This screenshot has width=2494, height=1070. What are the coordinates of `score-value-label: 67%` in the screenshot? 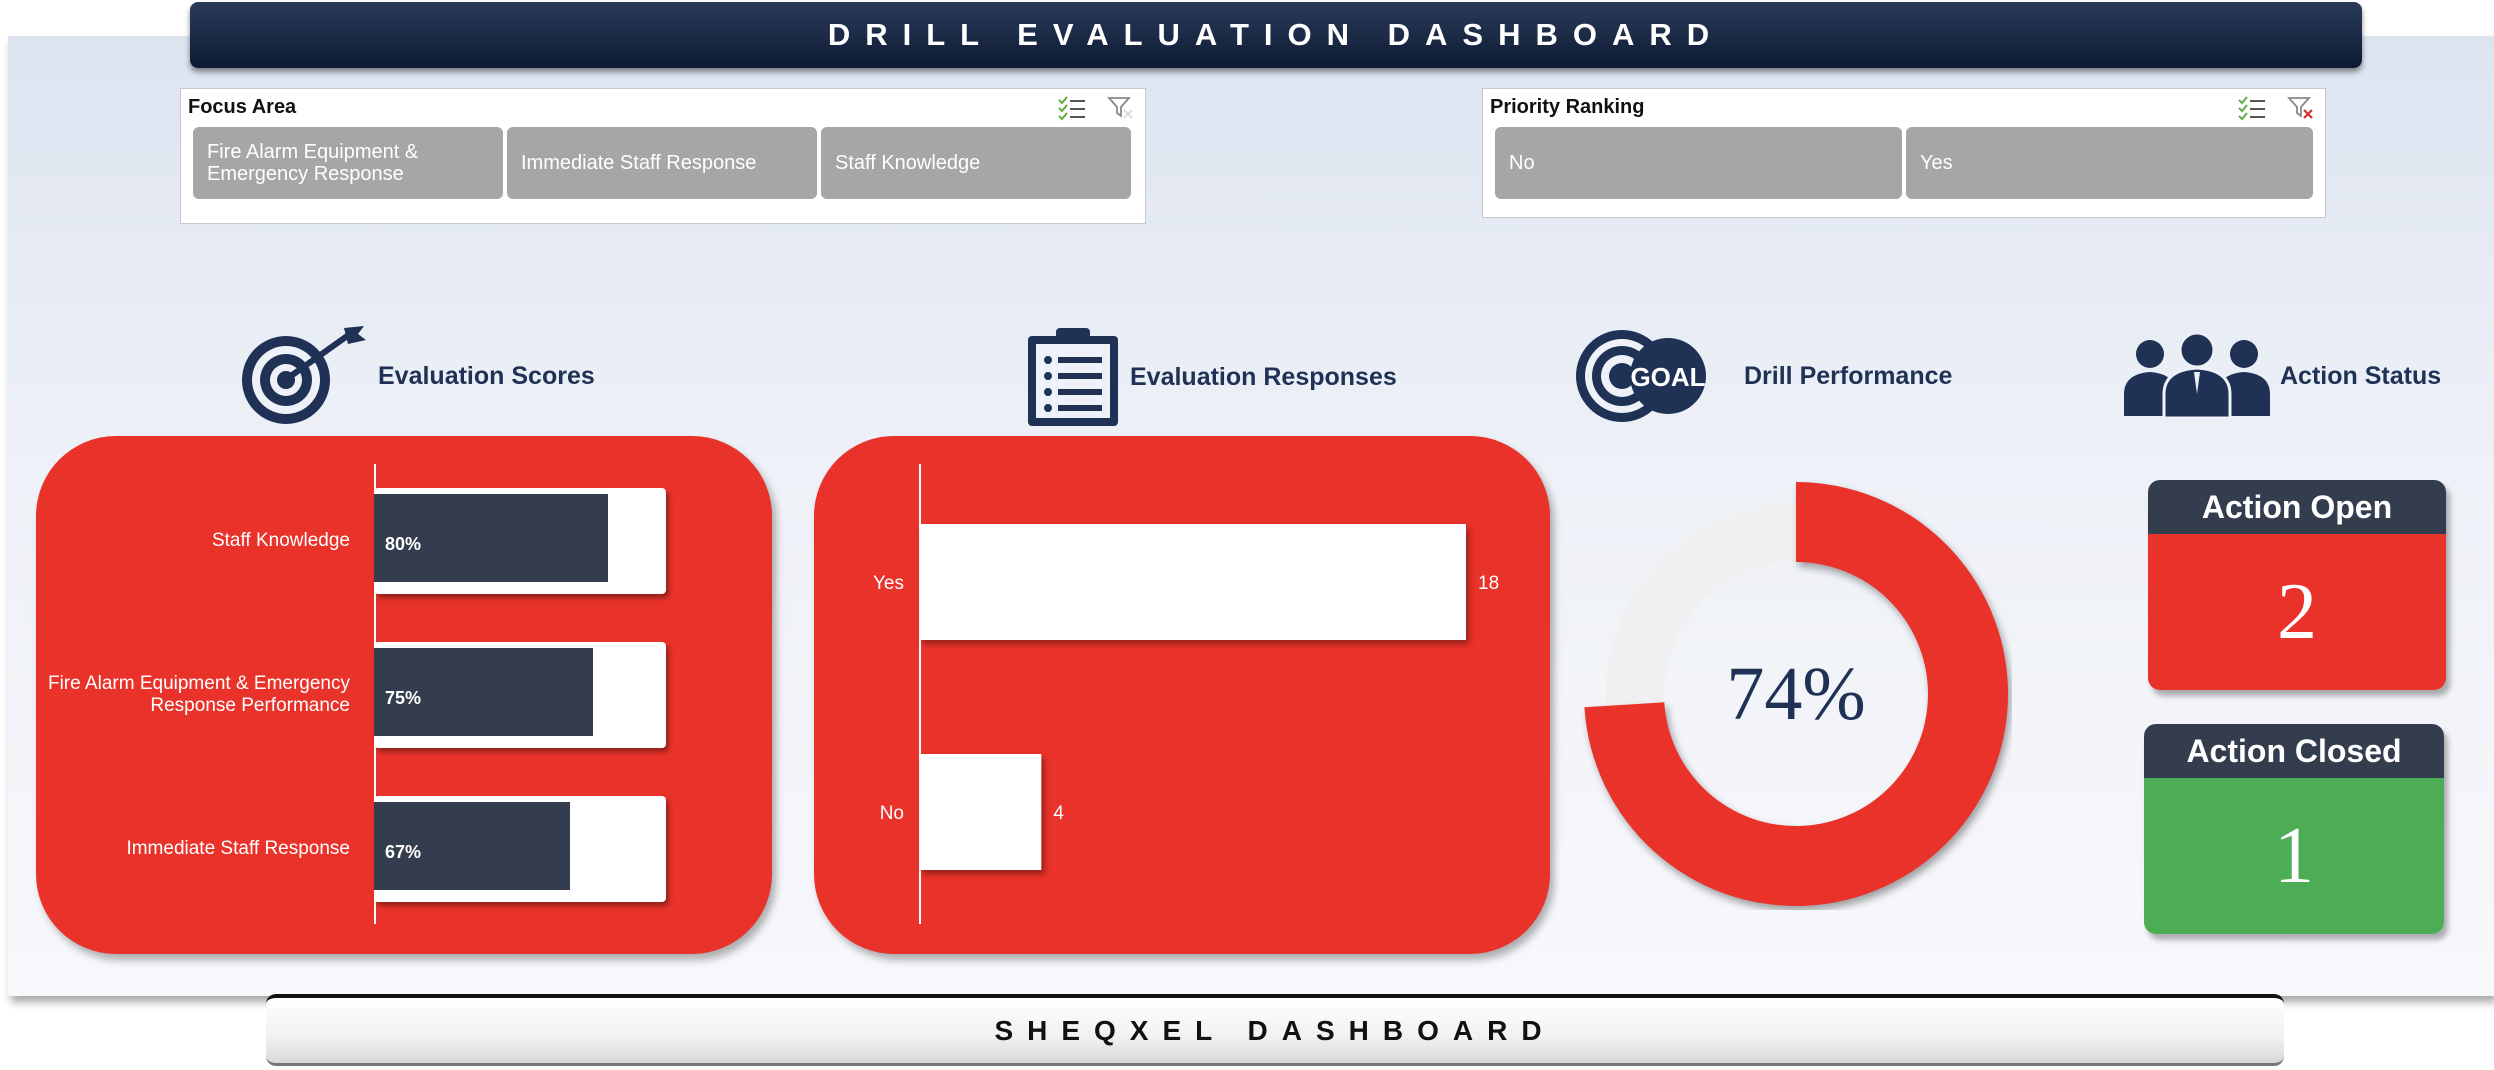 It's located at (403, 852).